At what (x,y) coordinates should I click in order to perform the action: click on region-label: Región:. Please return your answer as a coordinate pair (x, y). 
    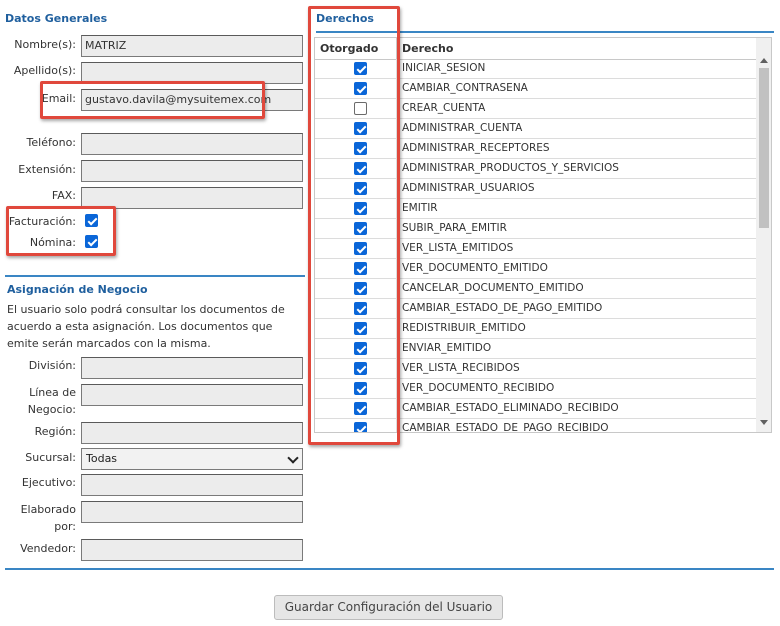
    Looking at the image, I should click on (55, 431).